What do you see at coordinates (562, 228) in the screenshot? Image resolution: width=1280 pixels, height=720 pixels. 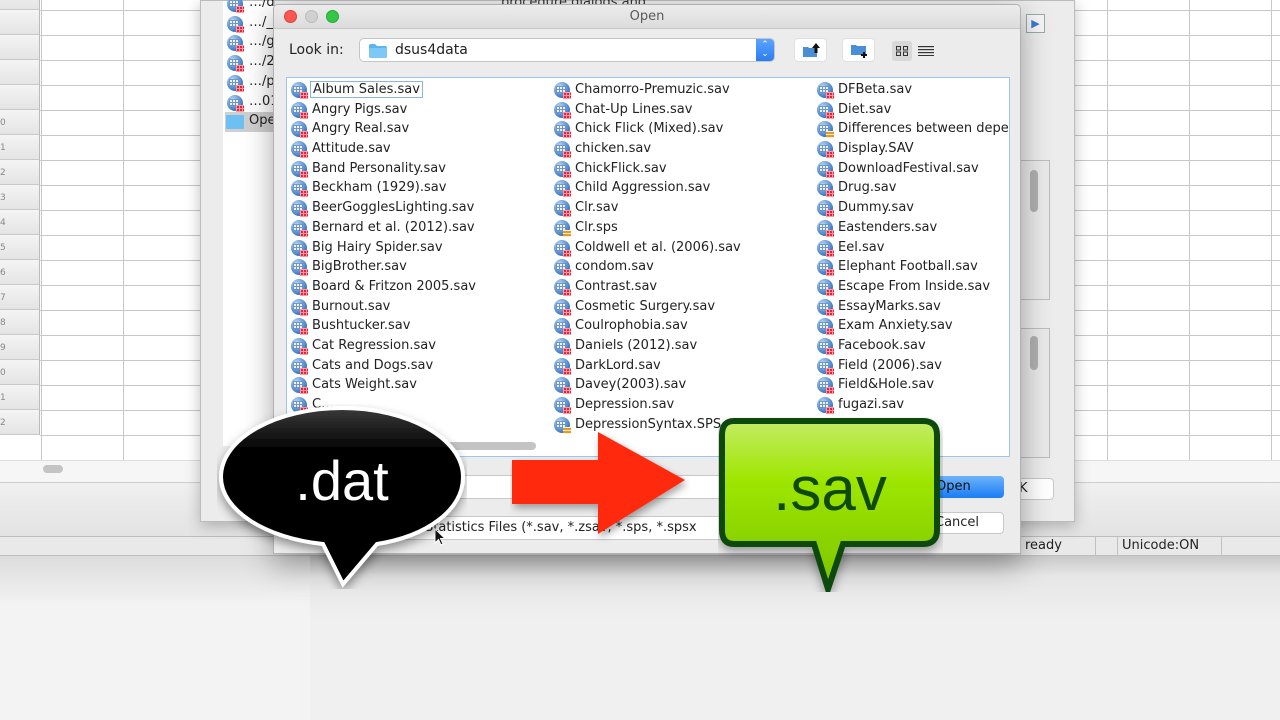 I see `spss-syntax-file-icon` at bounding box center [562, 228].